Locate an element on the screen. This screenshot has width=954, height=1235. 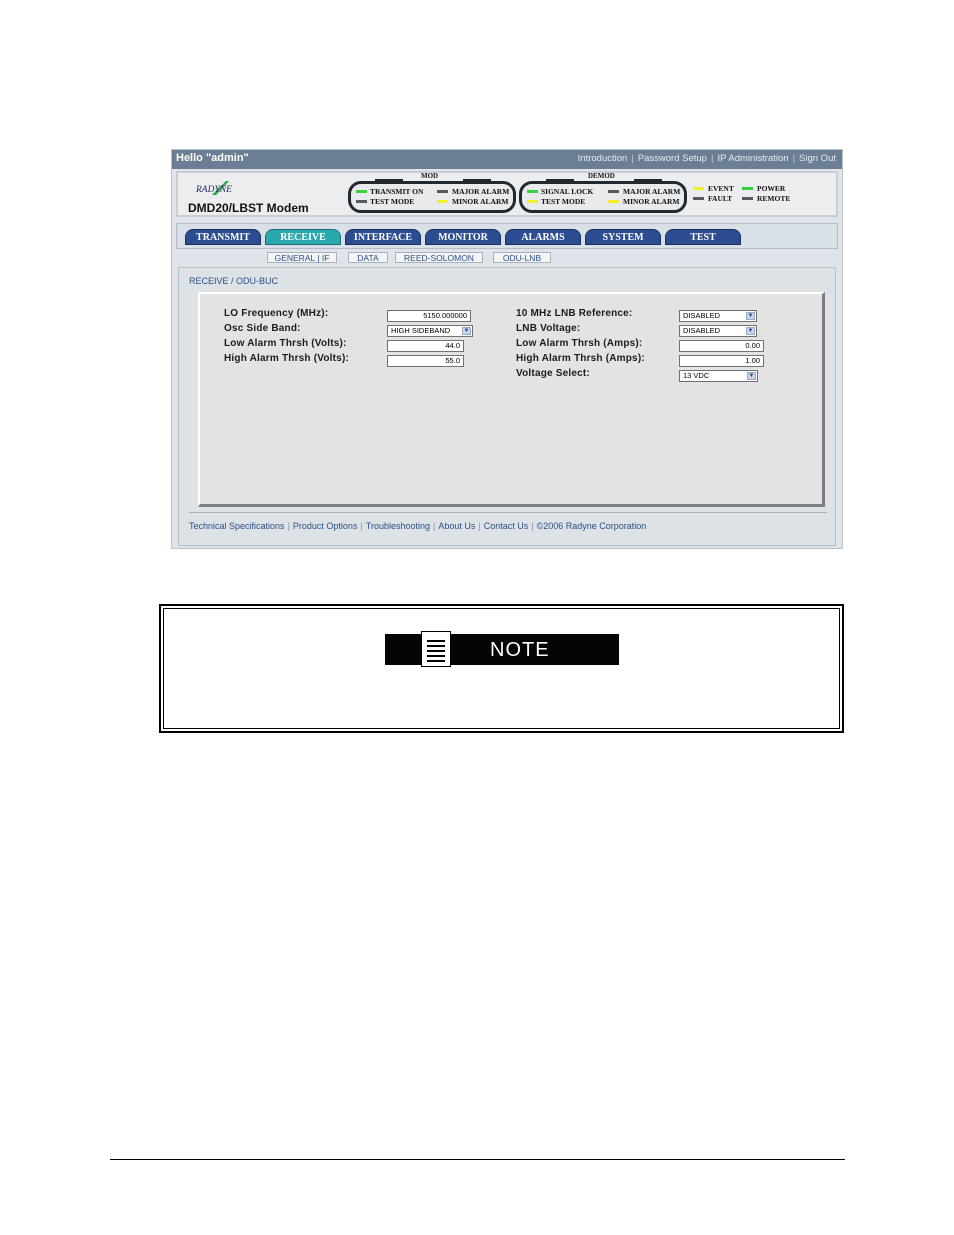
low-alarm-amps-input: 0.00 is located at coordinates (721, 346).